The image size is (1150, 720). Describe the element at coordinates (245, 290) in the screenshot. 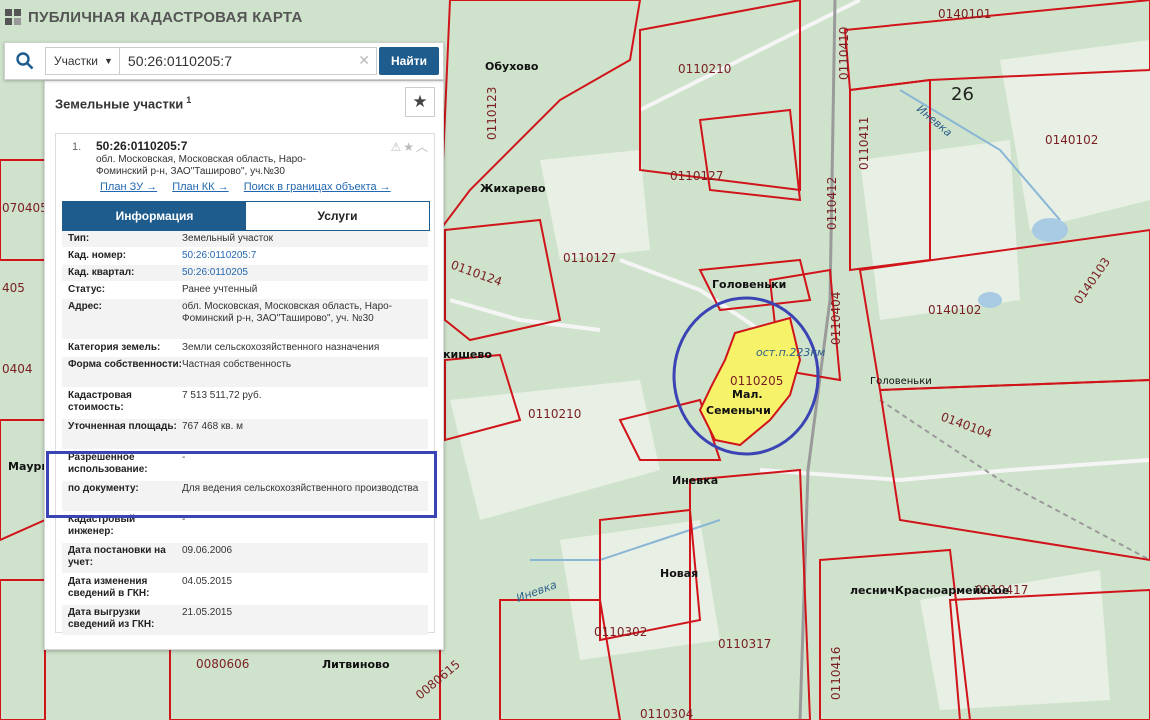

I see `table-row: Статус: Ранее учтенный` at that location.